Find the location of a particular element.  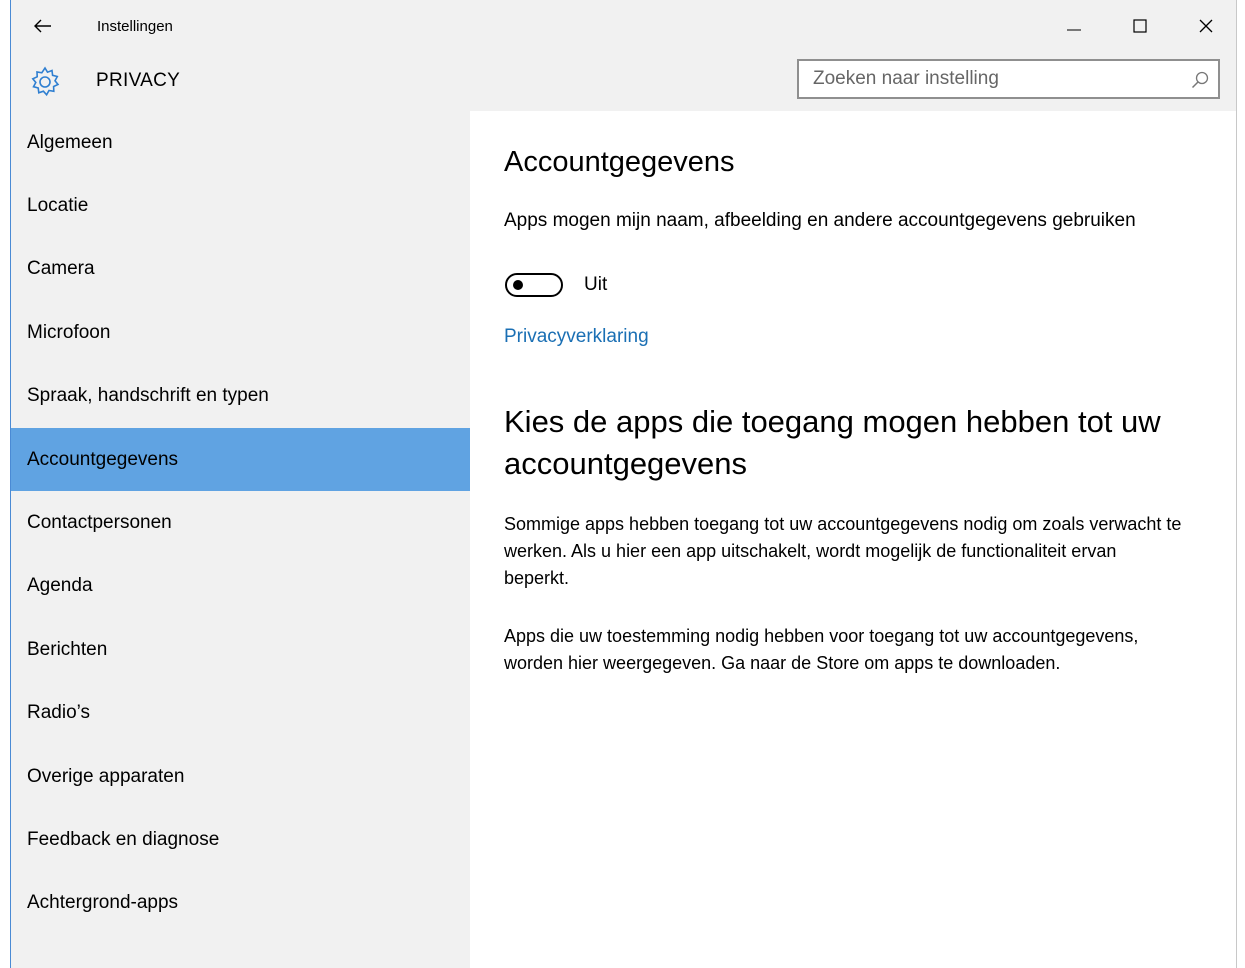

maximize-icon is located at coordinates (1140, 26).